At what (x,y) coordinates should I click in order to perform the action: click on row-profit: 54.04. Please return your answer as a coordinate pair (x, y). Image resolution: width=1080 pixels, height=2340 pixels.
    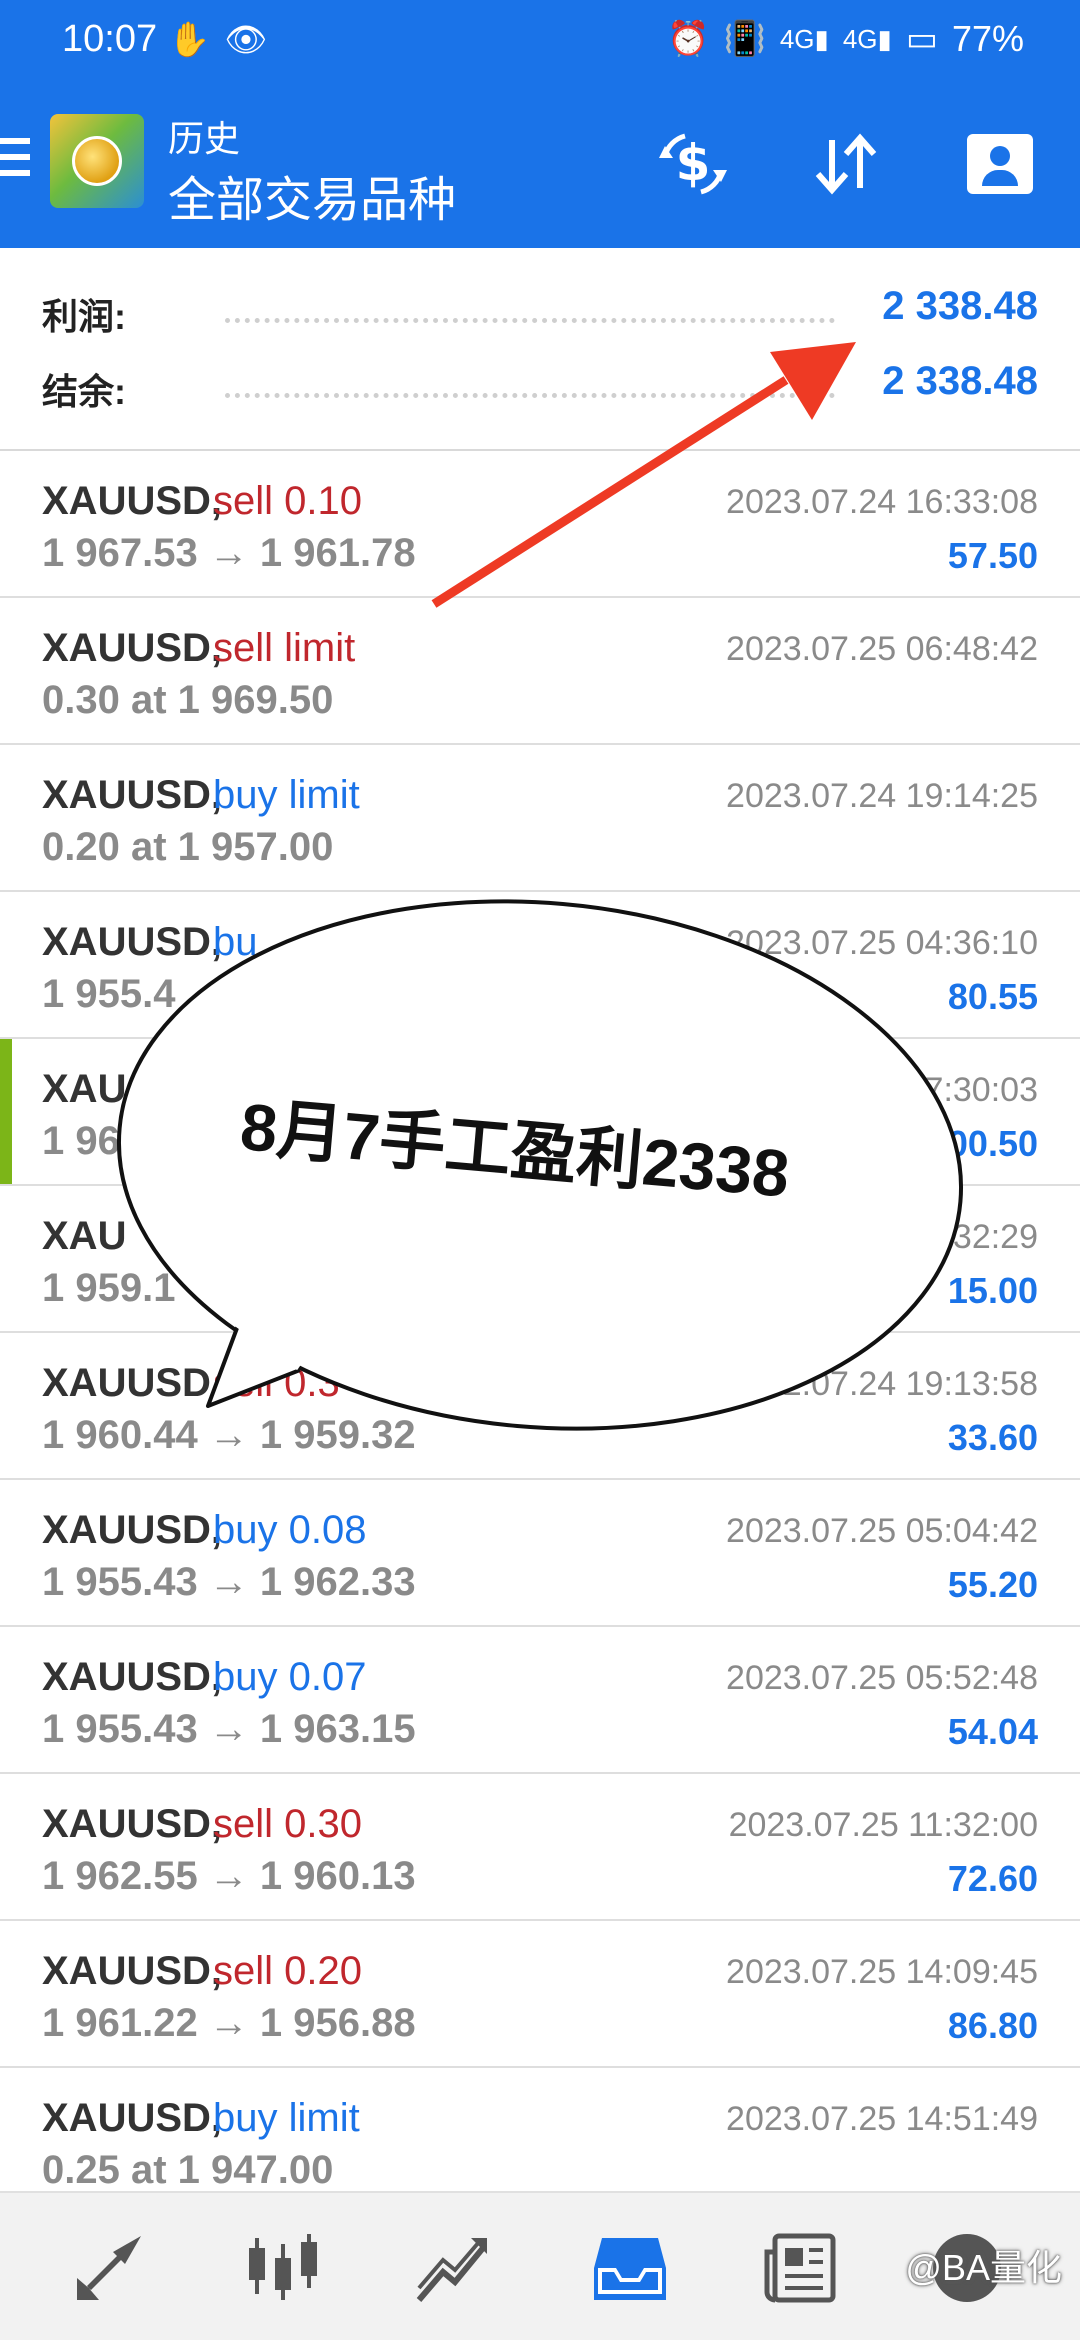
    Looking at the image, I should click on (992, 1731).